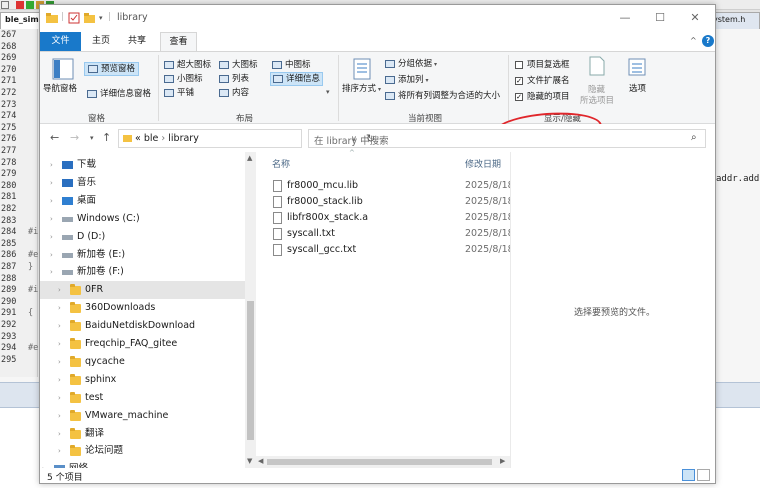 The image size is (760, 488). What do you see at coordinates (393, 234) in the screenshot?
I see `file-row: syscall.txt 2025/8/18` at bounding box center [393, 234].